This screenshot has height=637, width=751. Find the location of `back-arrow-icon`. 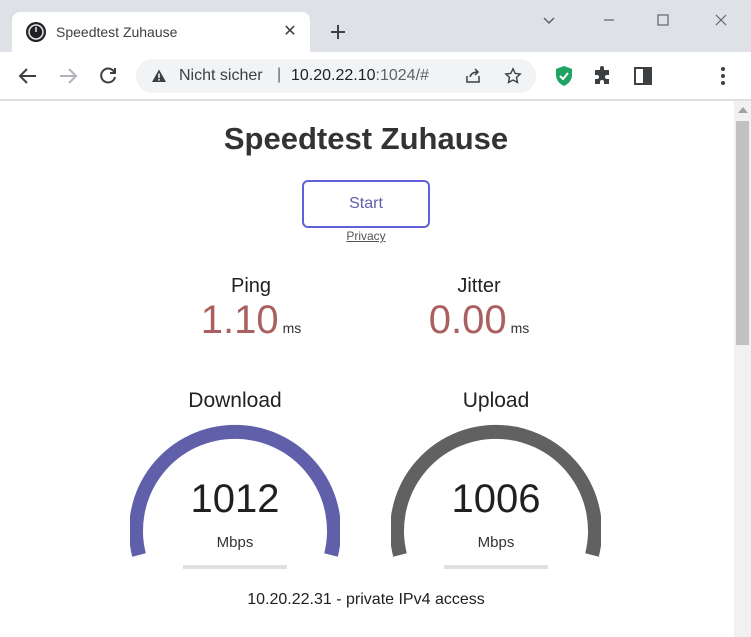

back-arrow-icon is located at coordinates (28, 76).